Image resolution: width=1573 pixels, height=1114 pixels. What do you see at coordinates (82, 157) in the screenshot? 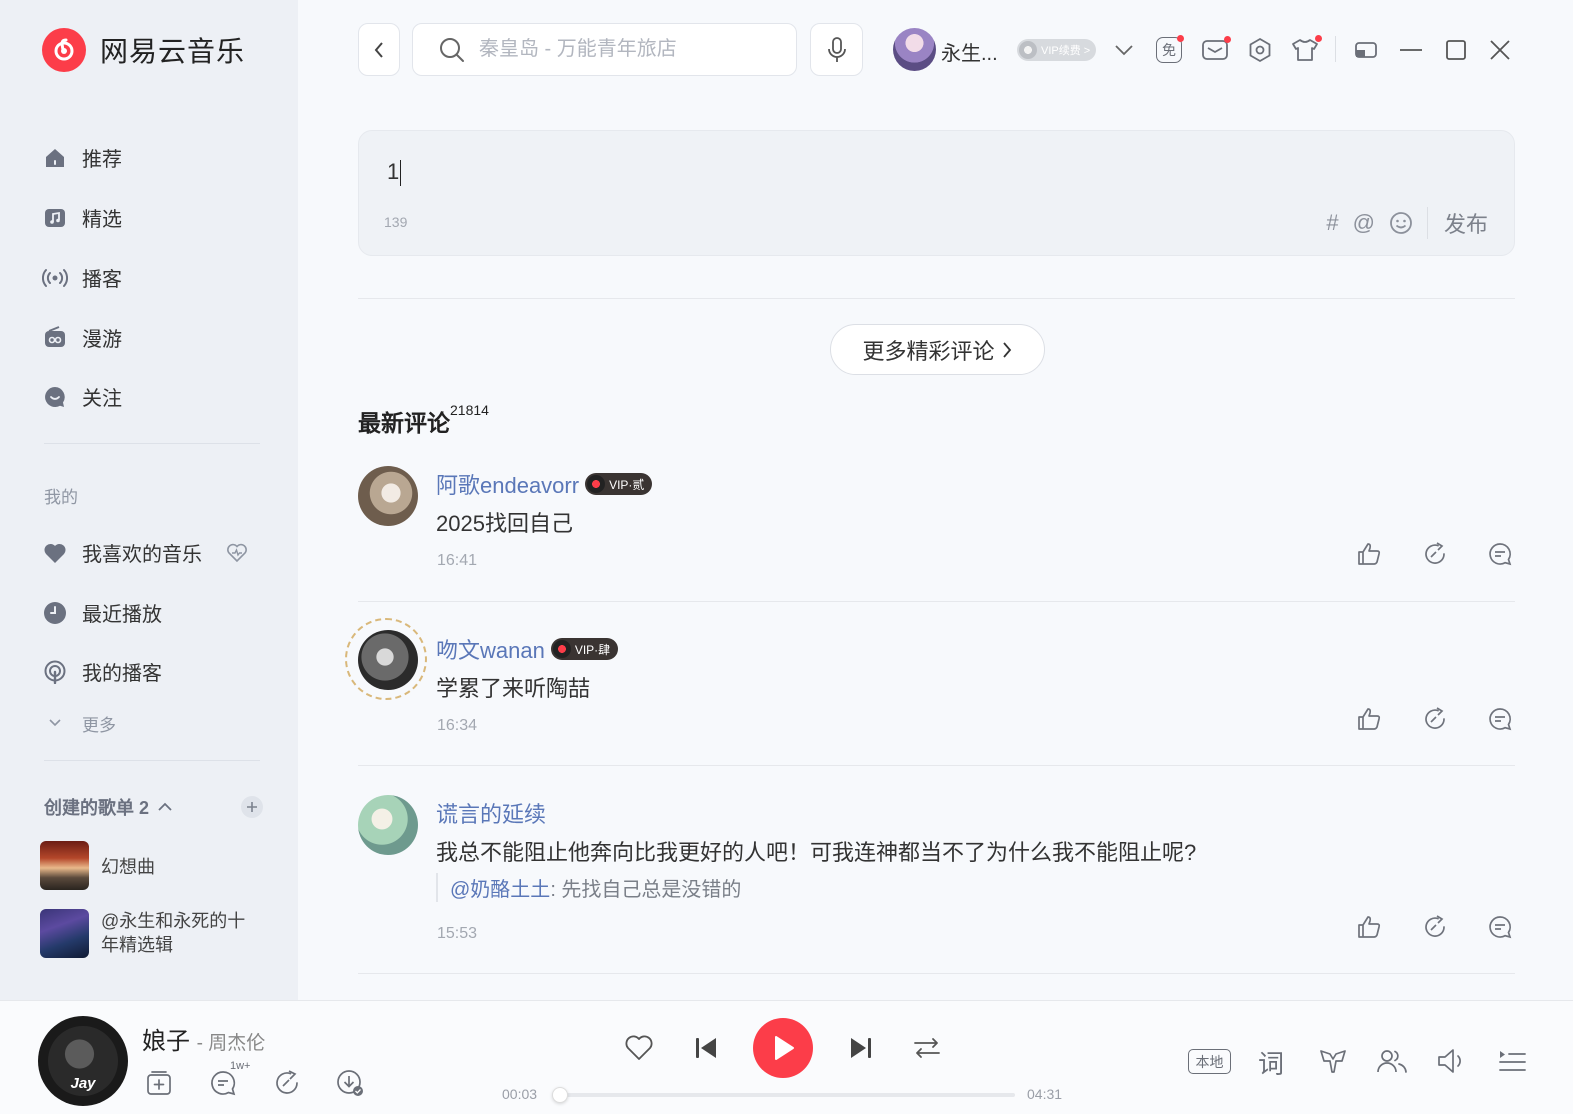
I see `nav-item-recommend: 推荐` at bounding box center [82, 157].